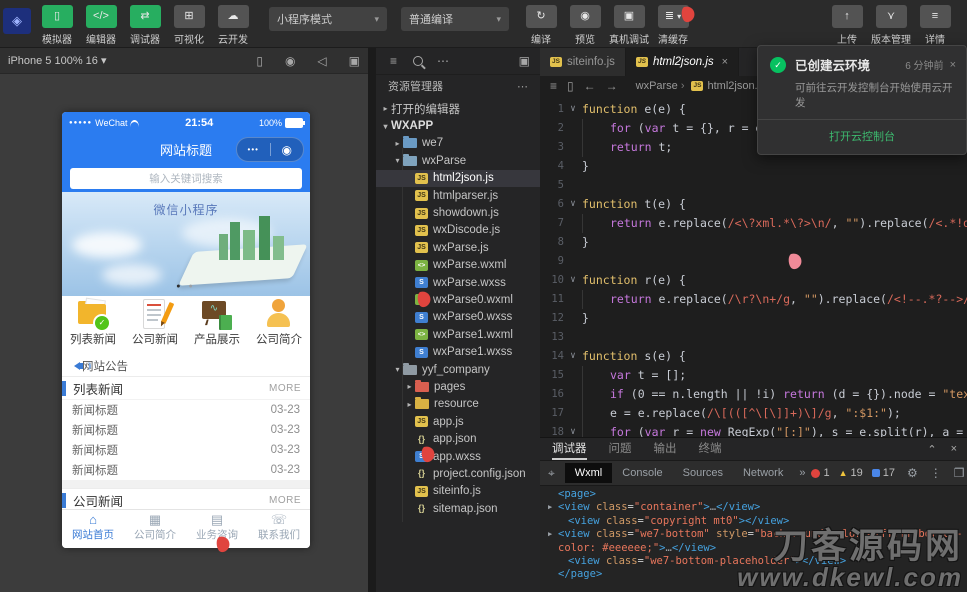 Image resolution: width=967 pixels, height=592 pixels. Describe the element at coordinates (954, 449) in the screenshot. I see `close-icon: ×` at that location.